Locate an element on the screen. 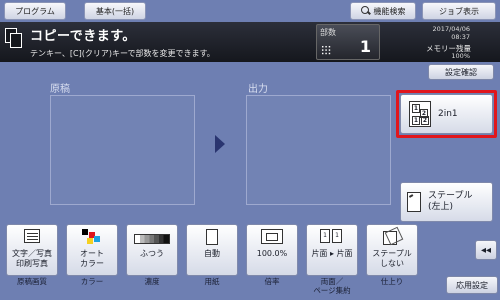 The height and width of the screenshot is (300, 500). copies-value: 1 is located at coordinates (365, 46).